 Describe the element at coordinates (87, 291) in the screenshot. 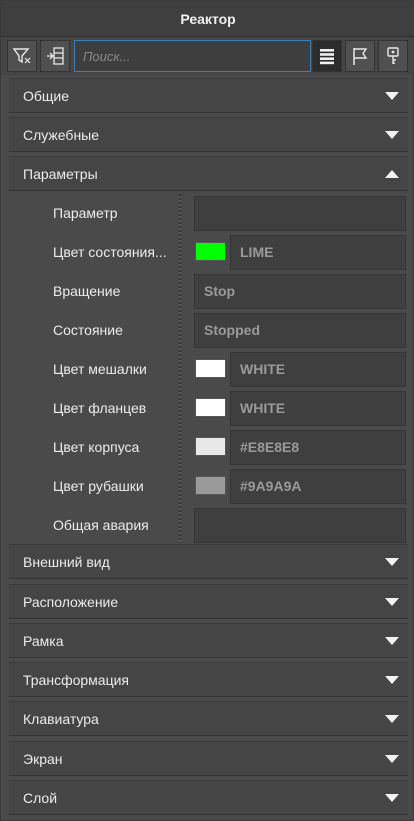

I see `property-label: Вращение` at that location.